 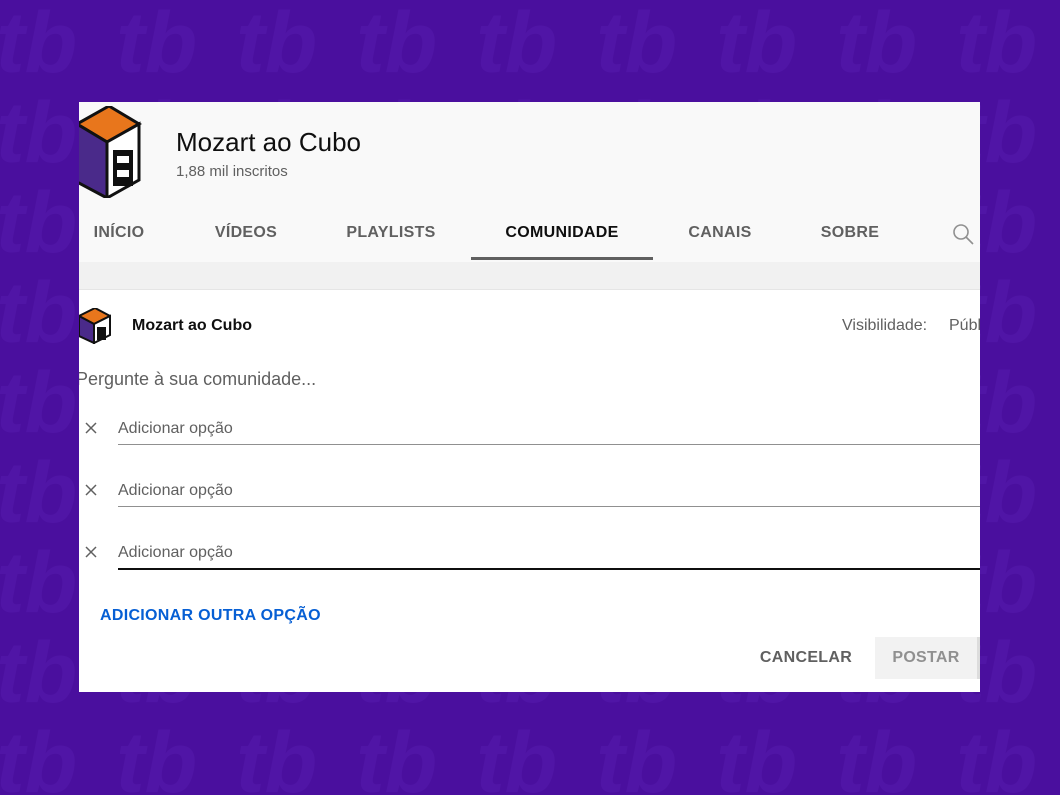 I want to click on tab-canais: CANAIS, so click(x=720, y=235).